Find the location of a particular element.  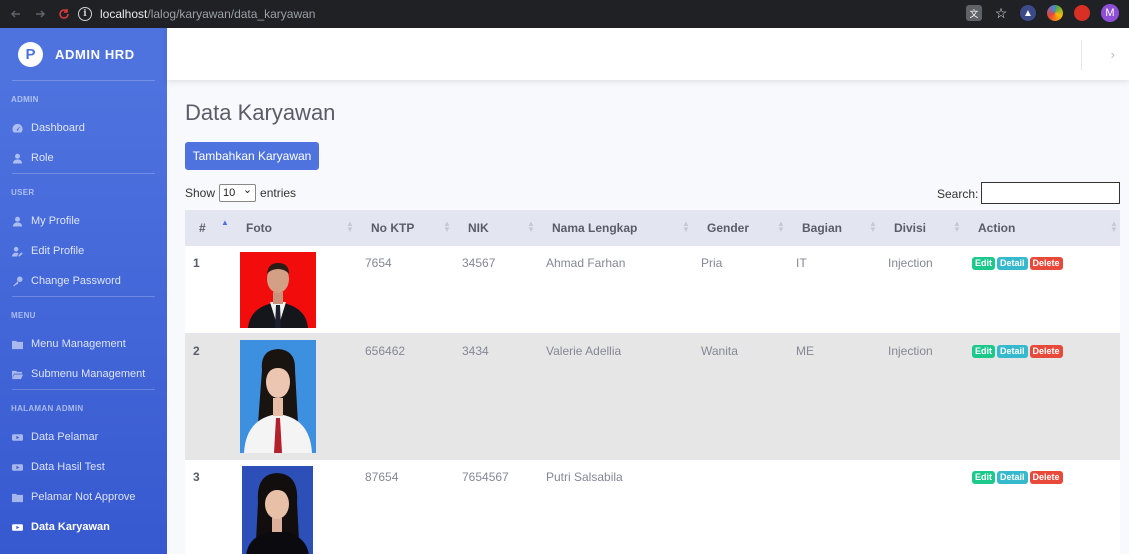

cell-no: 1 is located at coordinates (196, 263).